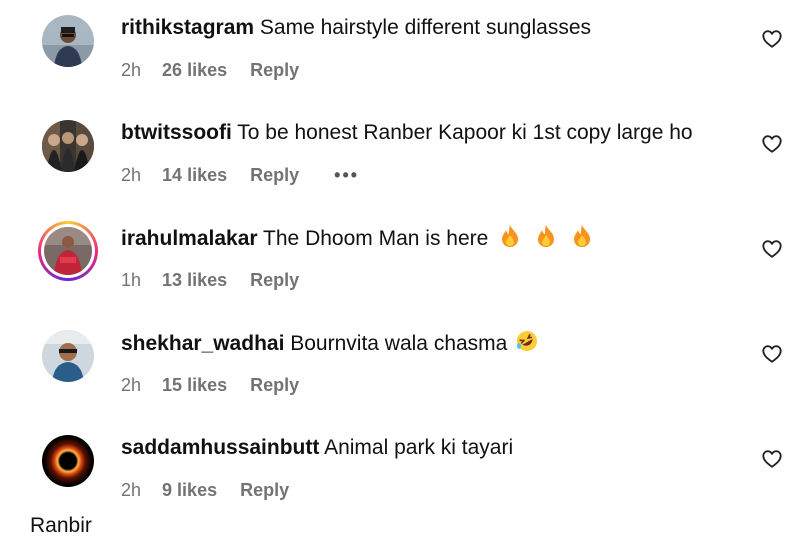 The height and width of the screenshot is (540, 800). I want to click on comment-text: Bournvita wala chasma, so click(399, 343).